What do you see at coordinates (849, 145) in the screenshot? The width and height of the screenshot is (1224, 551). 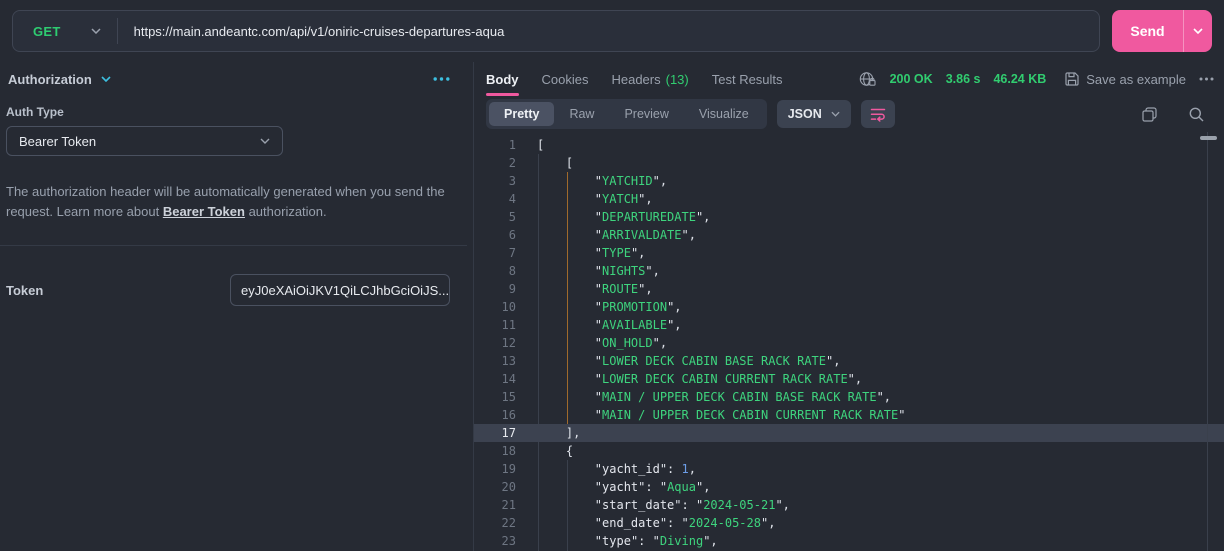 I see `code-line: 1[` at bounding box center [849, 145].